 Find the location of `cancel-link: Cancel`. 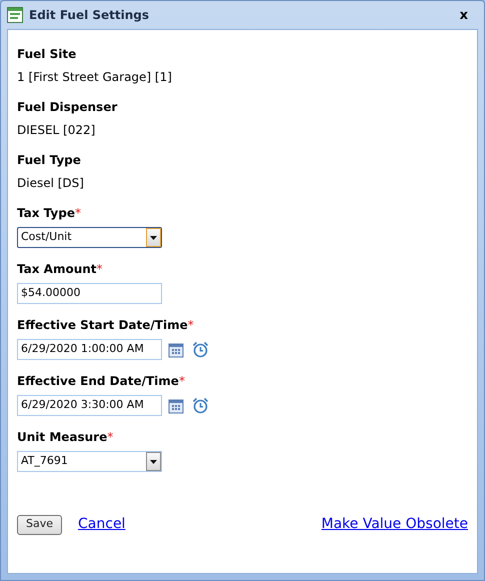

cancel-link: Cancel is located at coordinates (102, 524).